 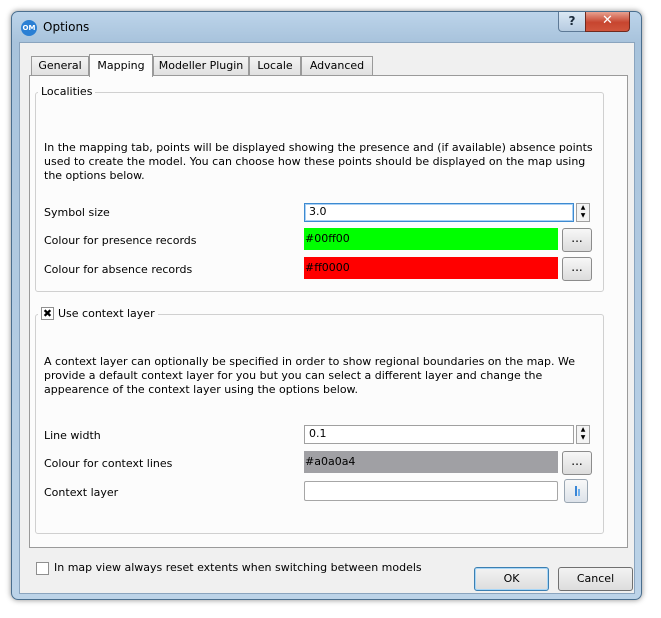 What do you see at coordinates (607, 22) in the screenshot?
I see `close-button: ✕` at bounding box center [607, 22].